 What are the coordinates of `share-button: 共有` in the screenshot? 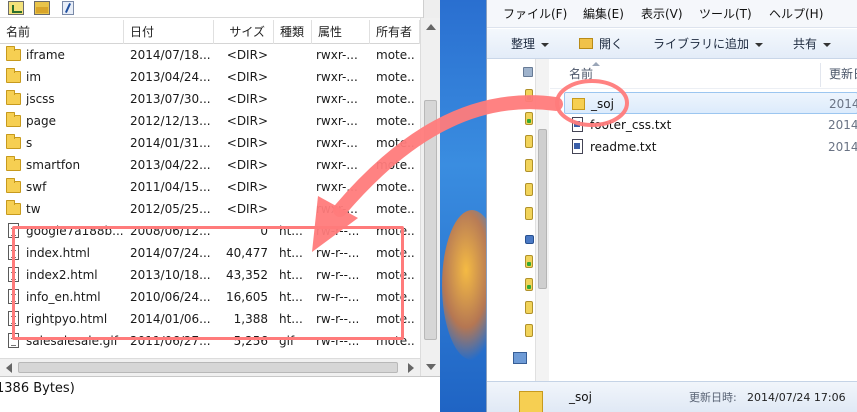 It's located at (812, 44).